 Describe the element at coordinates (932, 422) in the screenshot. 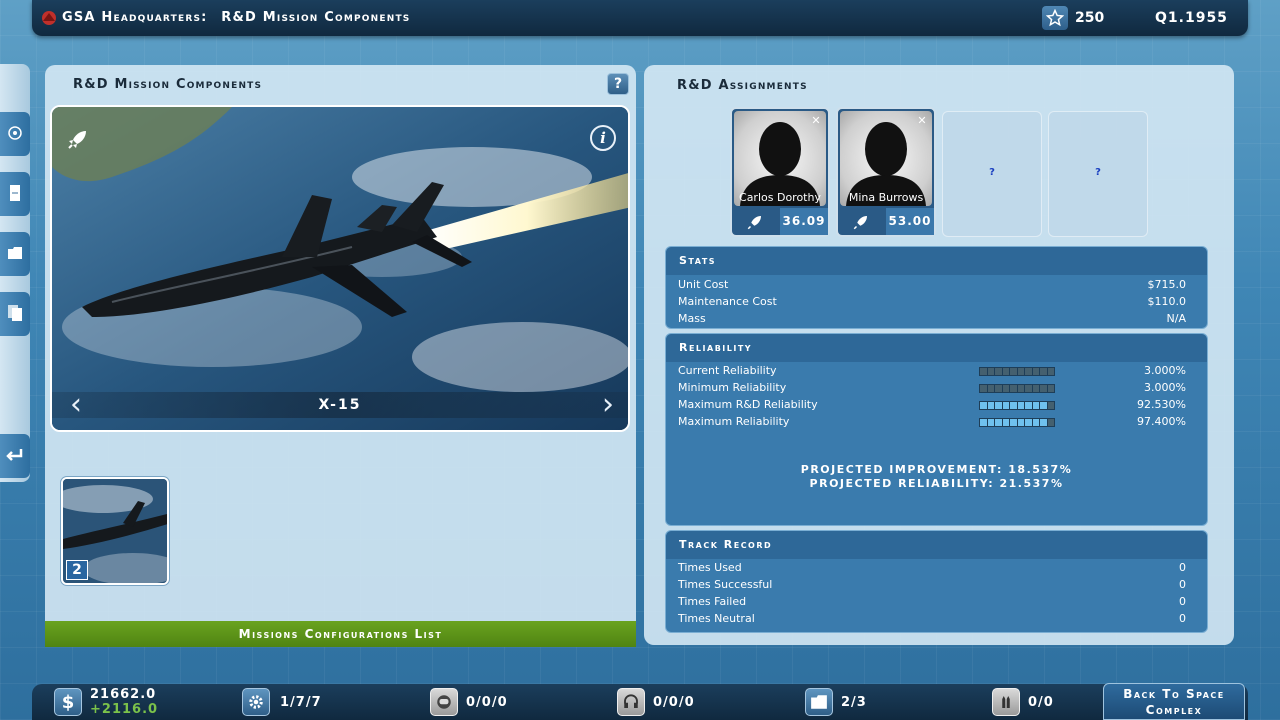

I see `reliability-row: Maximum Reliability 97.400%` at that location.